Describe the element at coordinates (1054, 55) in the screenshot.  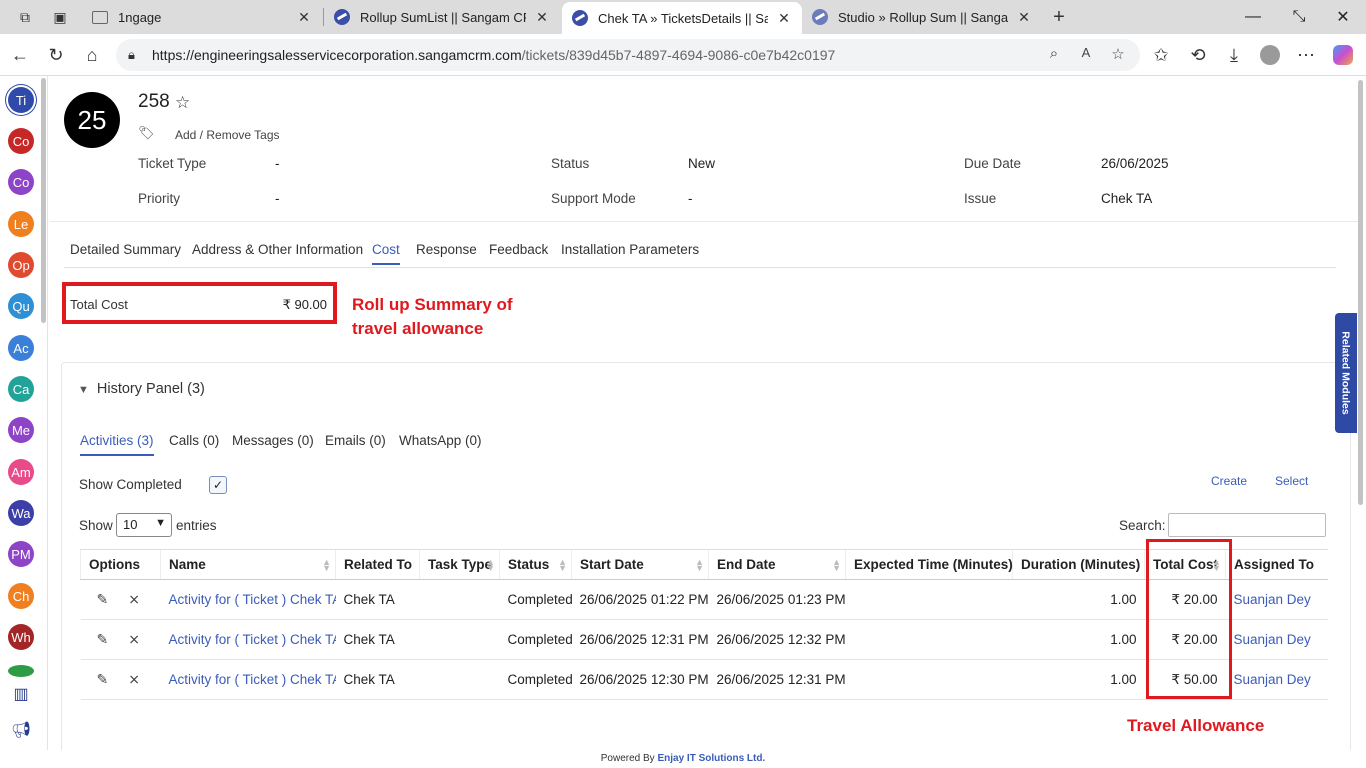
I see `zoom-icon: ⌕` at that location.